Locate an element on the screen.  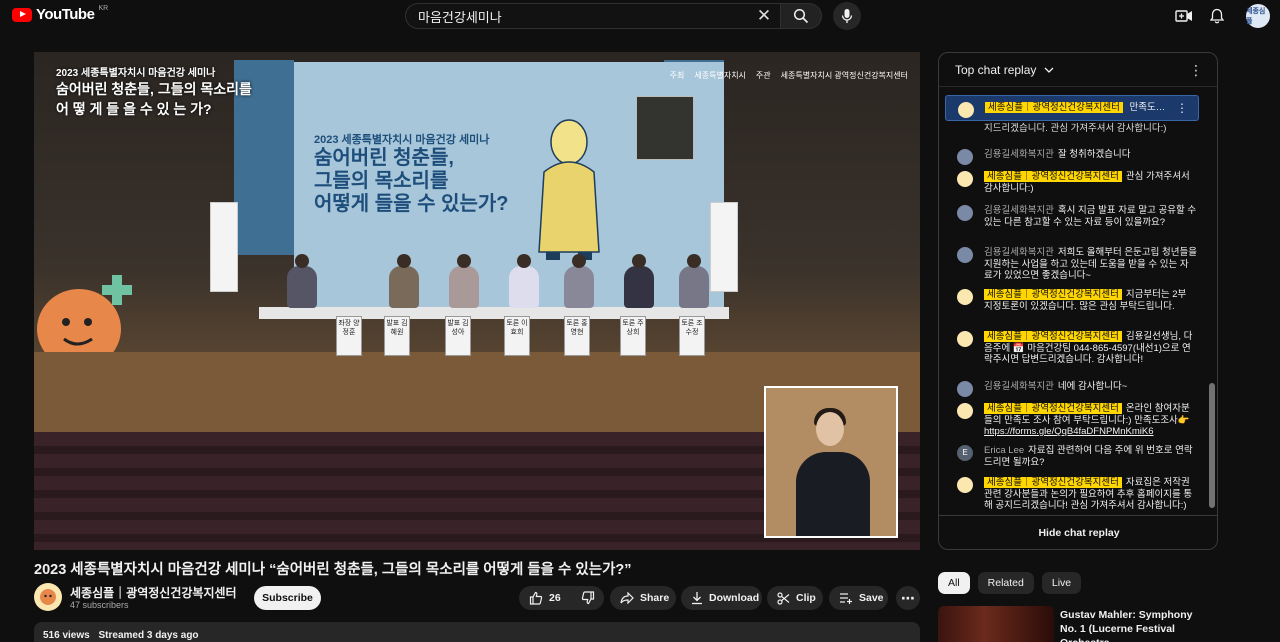
dislike-button is located at coordinates (588, 598).